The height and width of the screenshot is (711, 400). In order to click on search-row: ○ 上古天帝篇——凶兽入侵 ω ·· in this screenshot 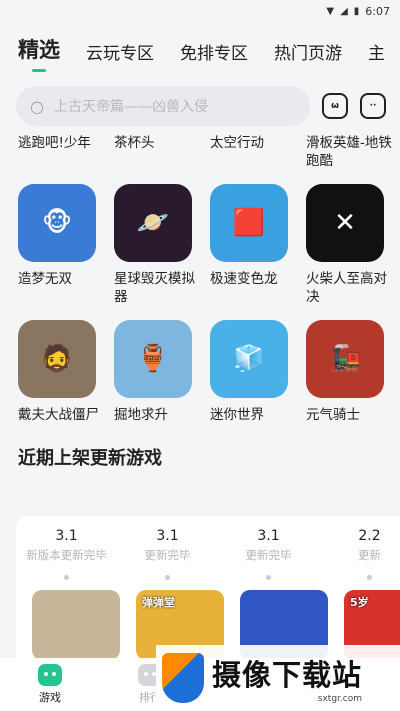, I will do `click(200, 99)`.